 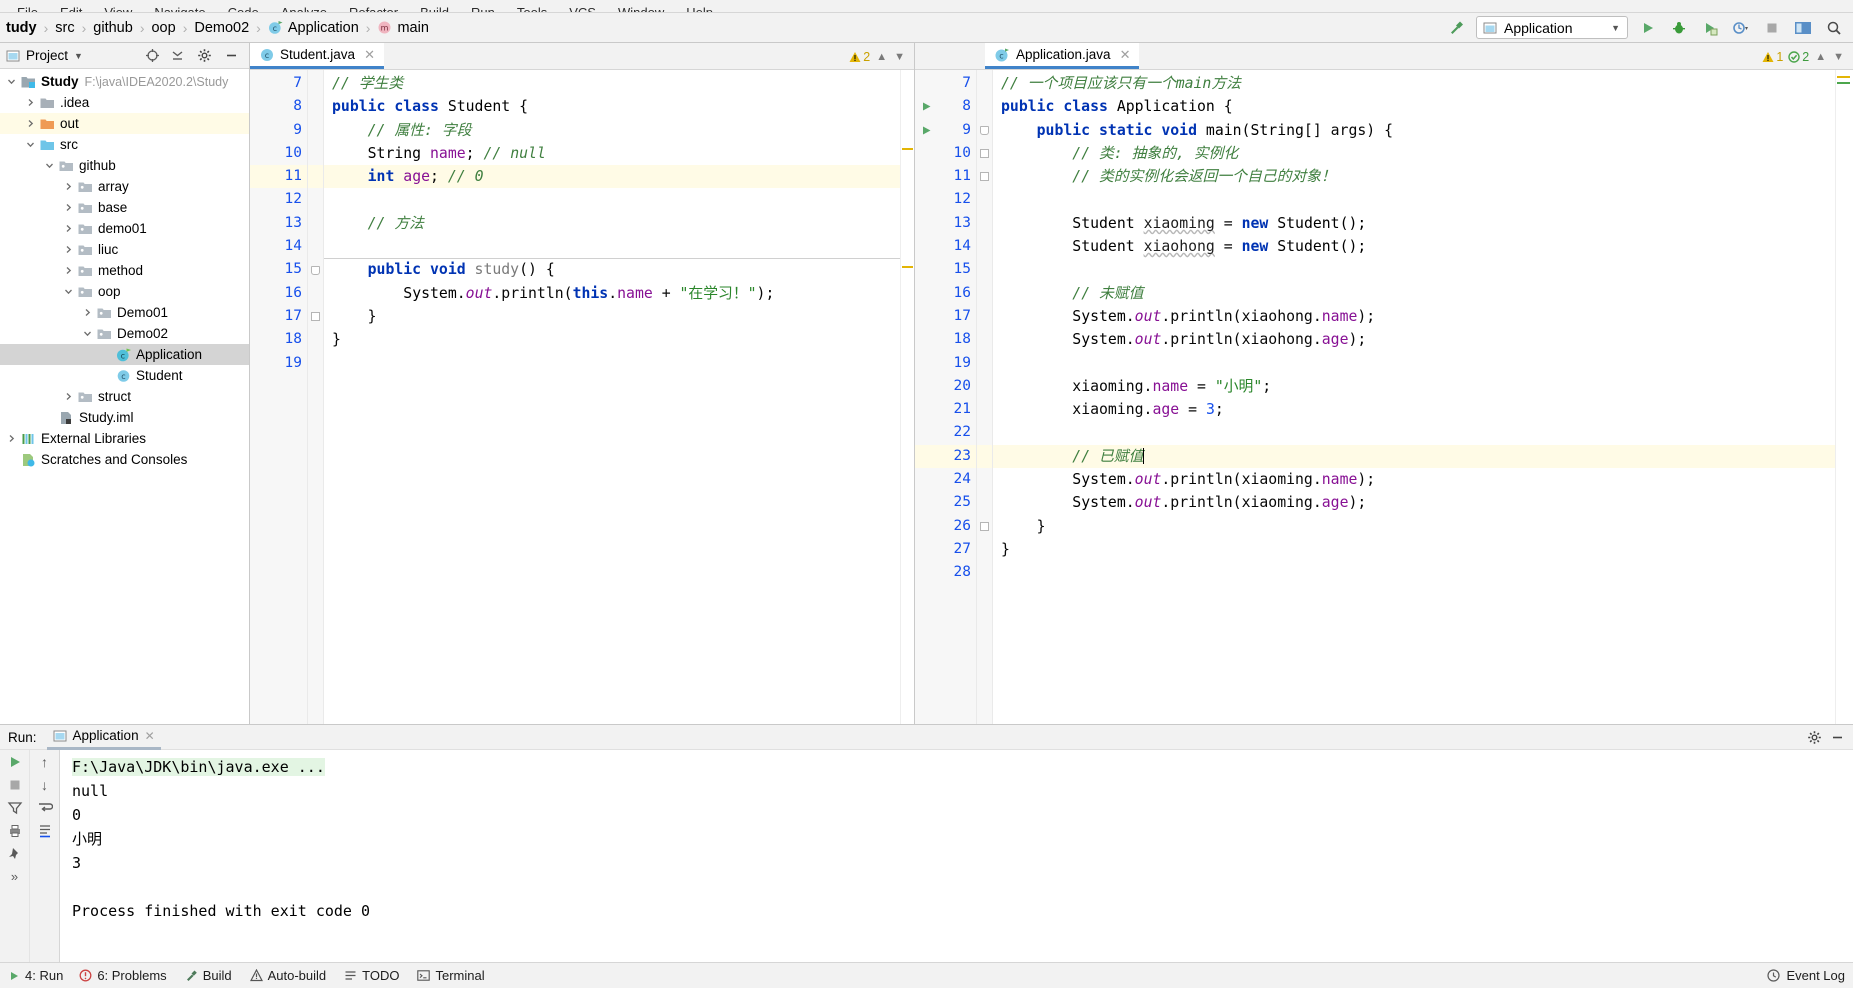 What do you see at coordinates (14, 876) in the screenshot?
I see `more-icon: »` at bounding box center [14, 876].